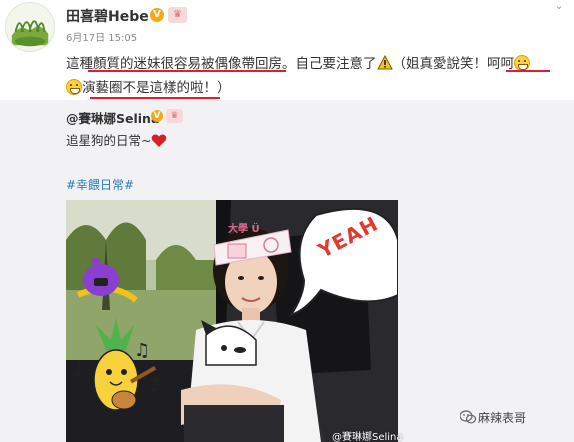 The width and height of the screenshot is (574, 442). What do you see at coordinates (156, 88) in the screenshot?
I see `post-text-line2: 演藝圈不是這樣的啦！）` at bounding box center [156, 88].